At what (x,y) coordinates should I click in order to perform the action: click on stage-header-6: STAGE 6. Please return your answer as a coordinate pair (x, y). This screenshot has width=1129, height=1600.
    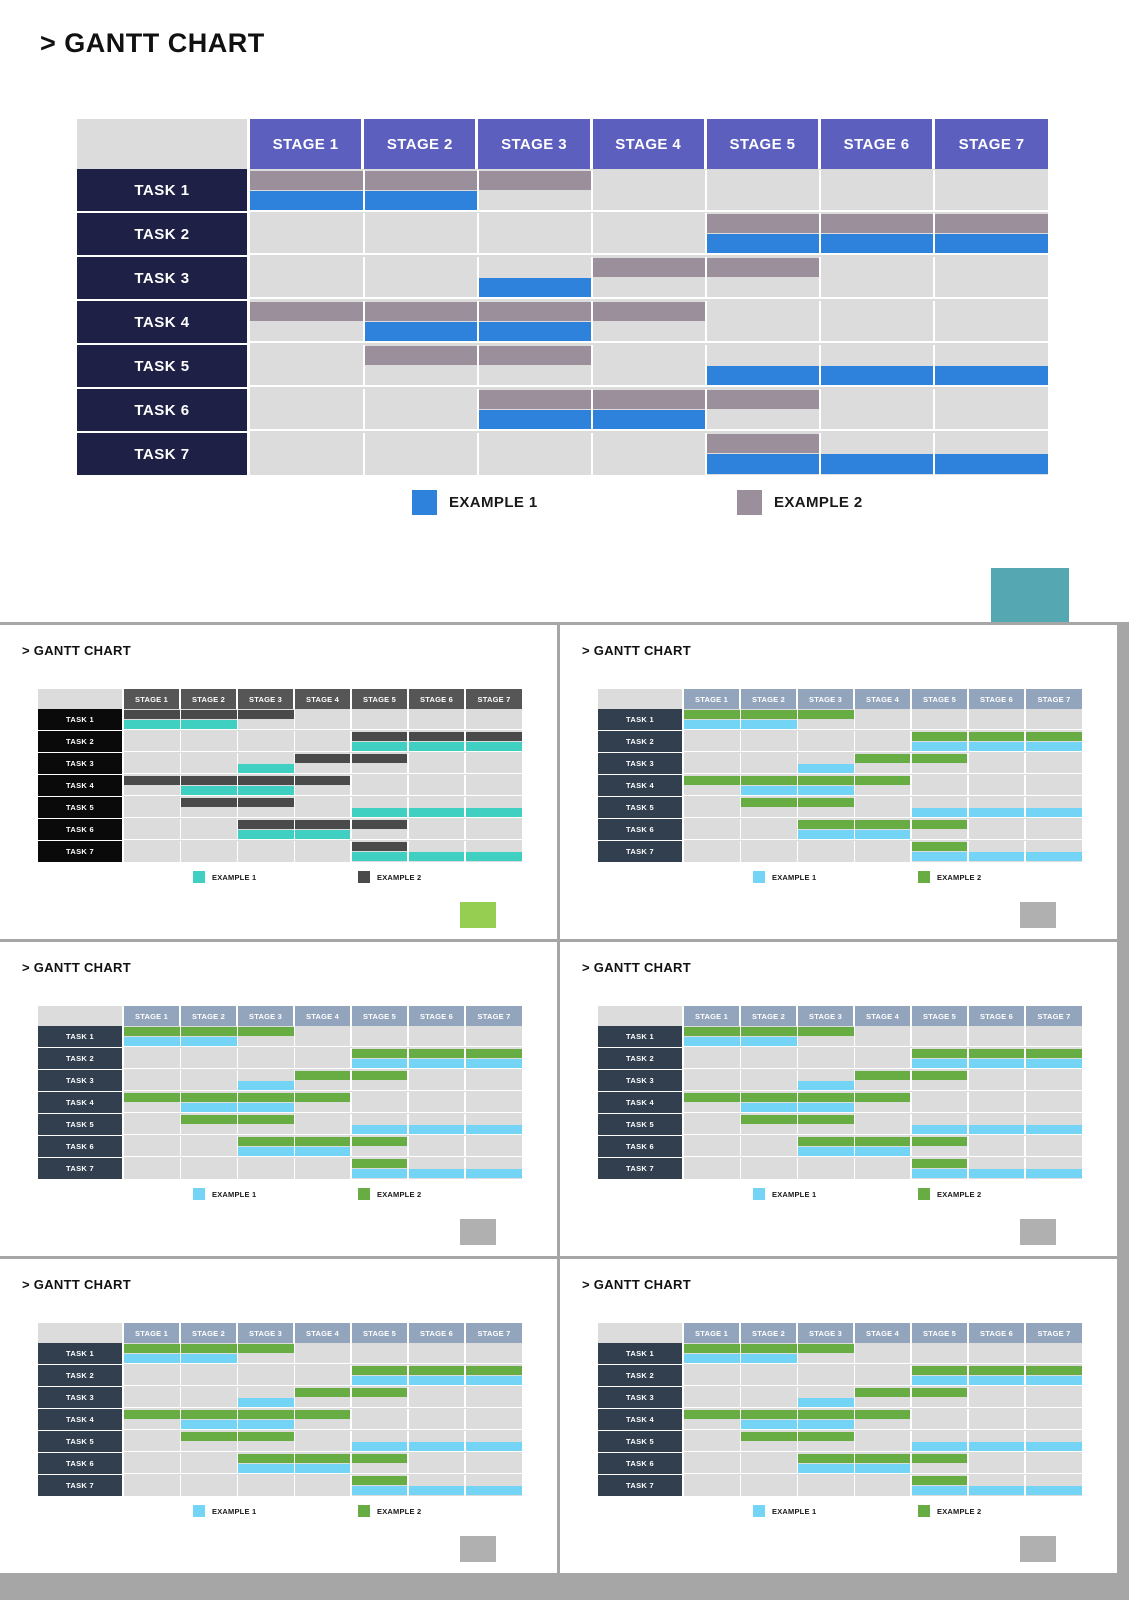
    Looking at the image, I should click on (997, 1016).